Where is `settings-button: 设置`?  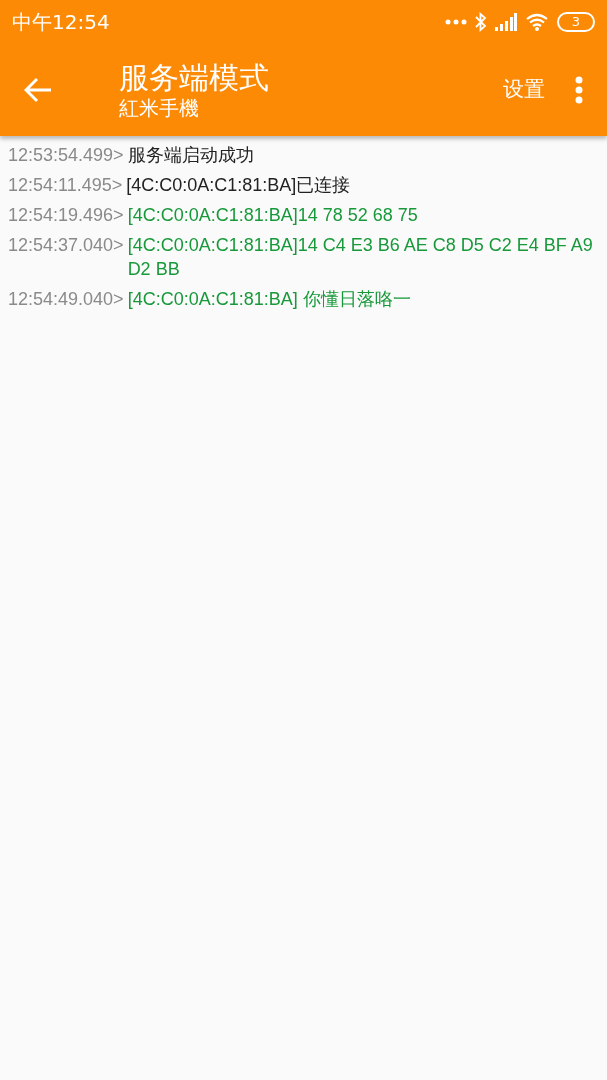 settings-button: 设置 is located at coordinates (524, 90).